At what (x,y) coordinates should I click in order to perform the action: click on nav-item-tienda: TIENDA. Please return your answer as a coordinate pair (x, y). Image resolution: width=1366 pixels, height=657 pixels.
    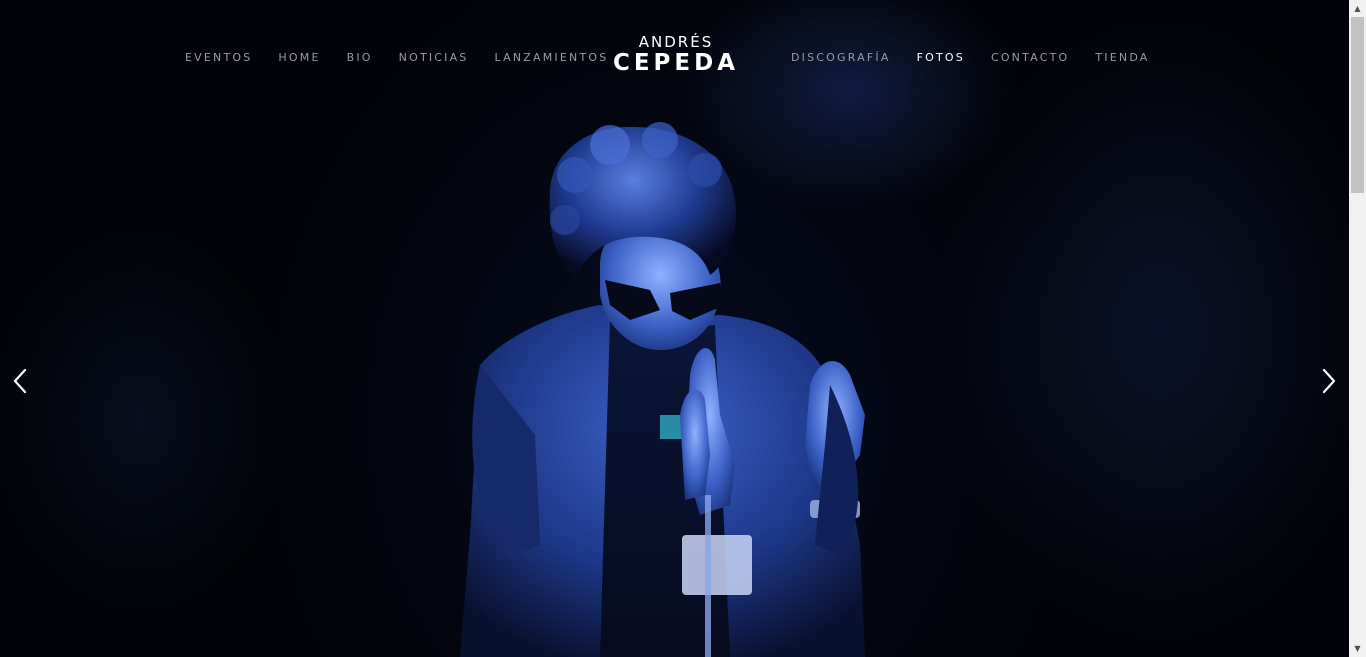
    Looking at the image, I should click on (1122, 57).